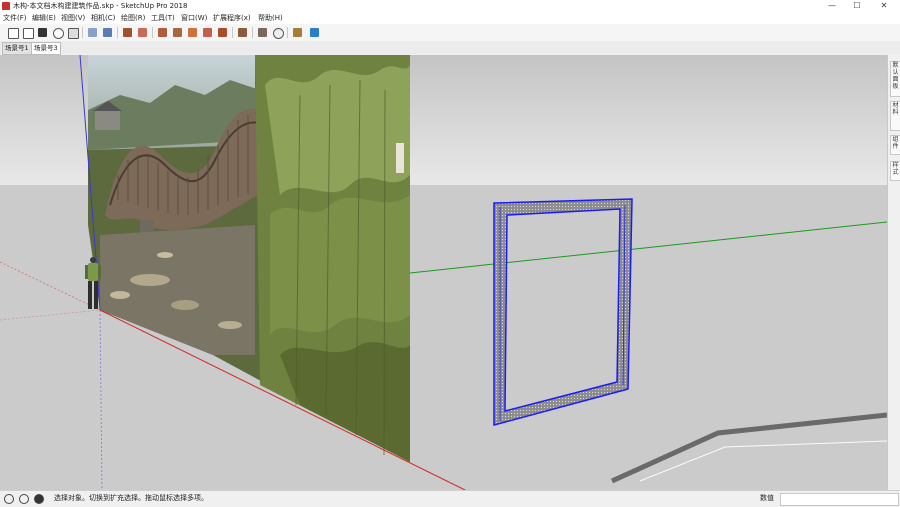 The image size is (900, 507). What do you see at coordinates (163, 18) in the screenshot?
I see `menu-tools: 工具(T)` at bounding box center [163, 18].